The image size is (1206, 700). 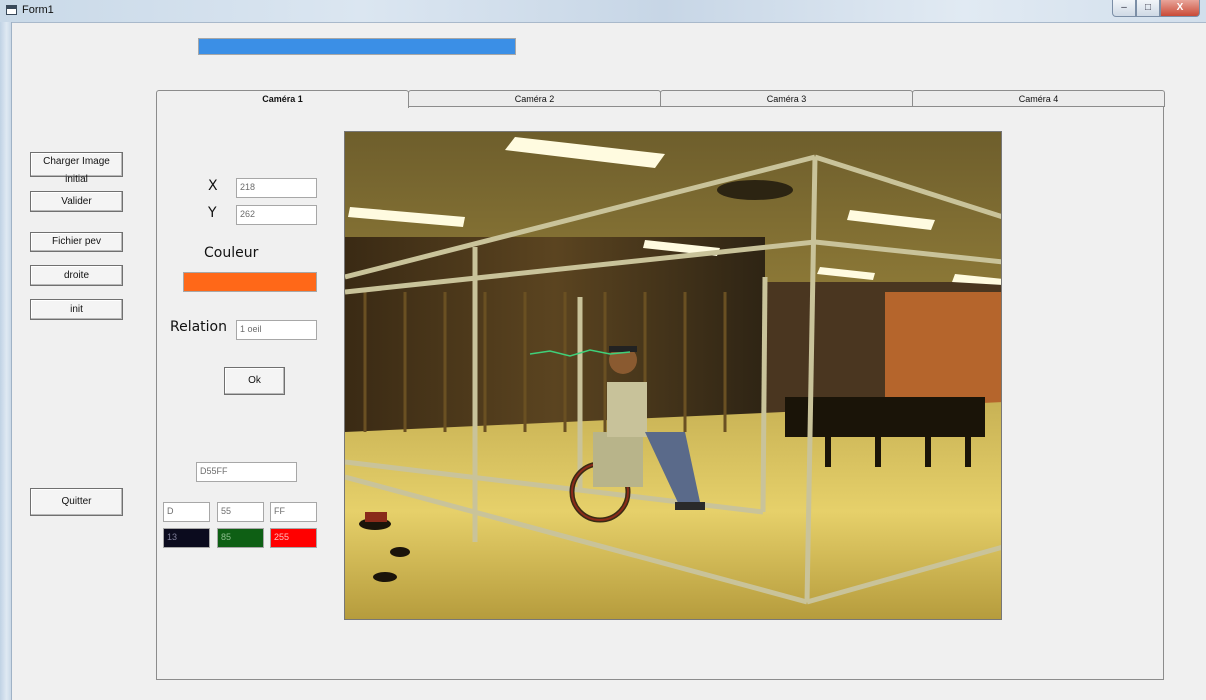 I want to click on init-button: init, so click(x=76, y=309).